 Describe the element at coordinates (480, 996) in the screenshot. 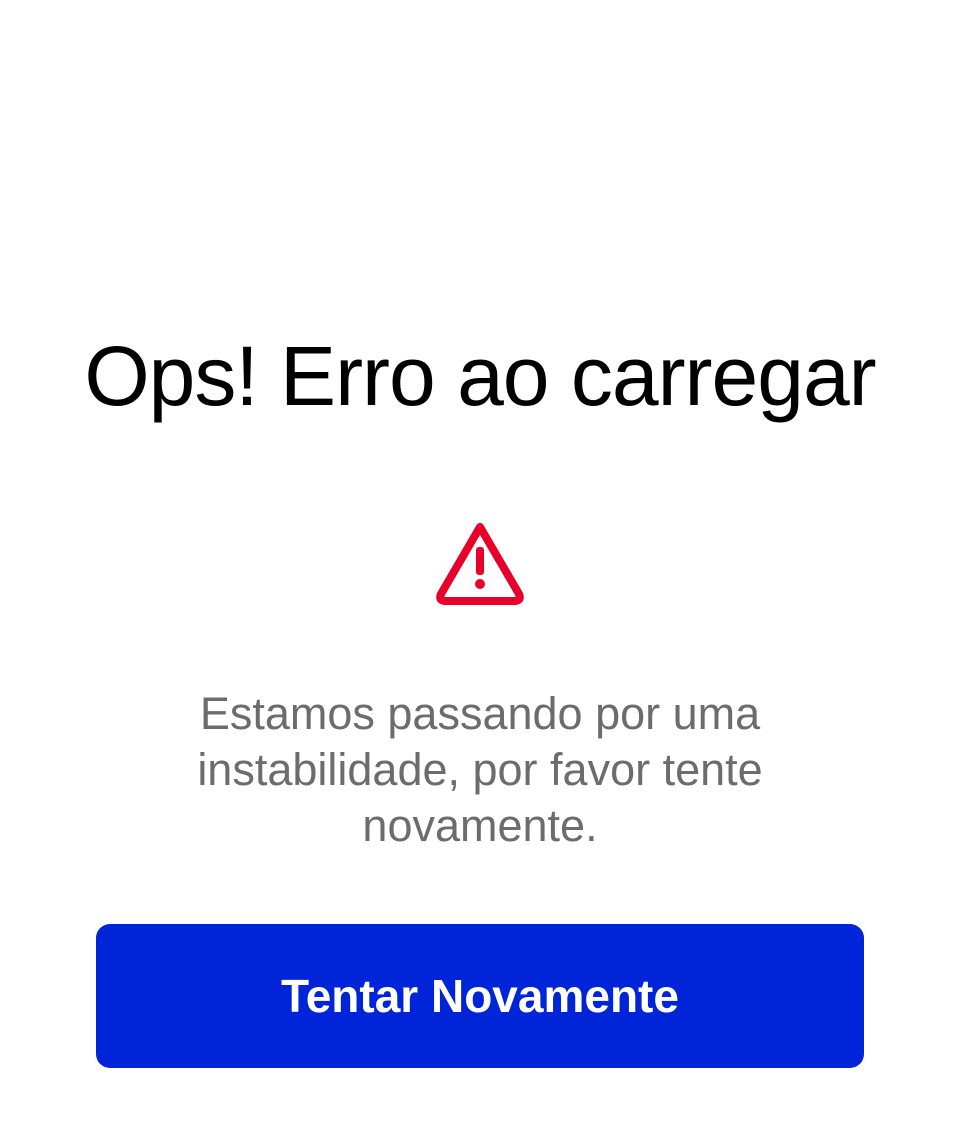

I see `retry-button: Tentar Novamente` at that location.